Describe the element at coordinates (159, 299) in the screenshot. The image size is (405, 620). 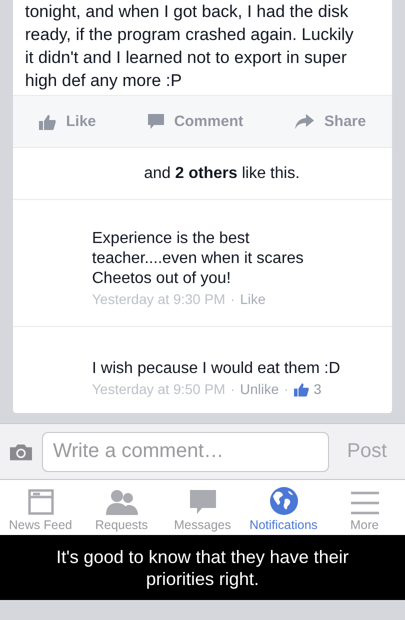
I see `comment-time: Yesterday at 9:30 PM` at that location.